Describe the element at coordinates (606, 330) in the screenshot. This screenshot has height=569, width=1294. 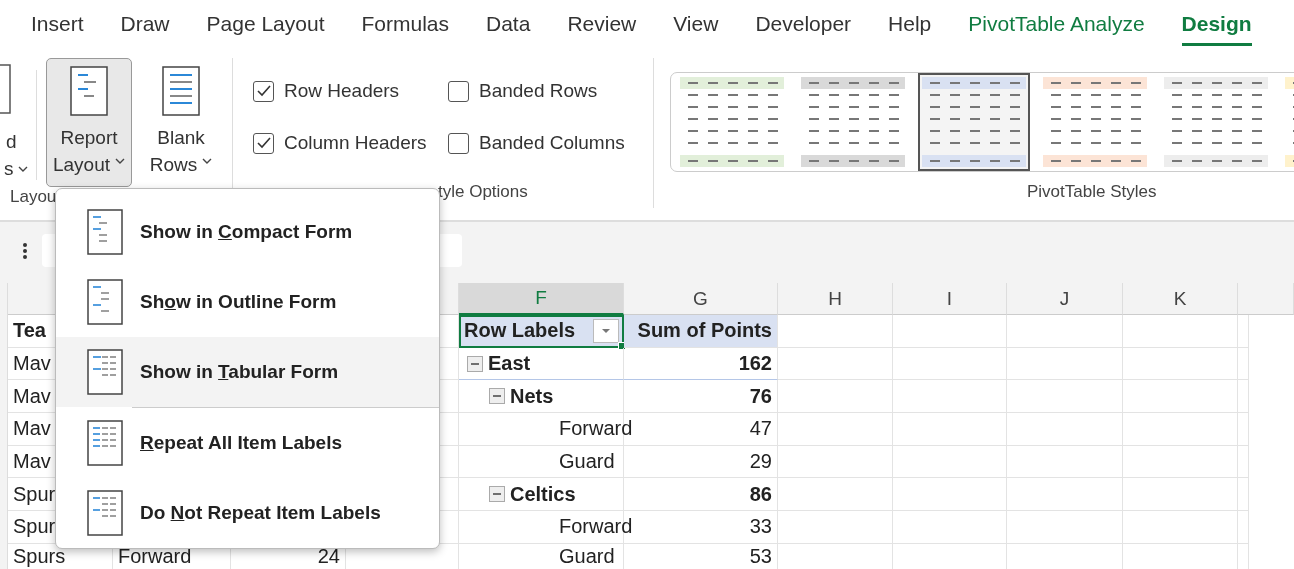
I see `filter-dropdown-icon` at that location.